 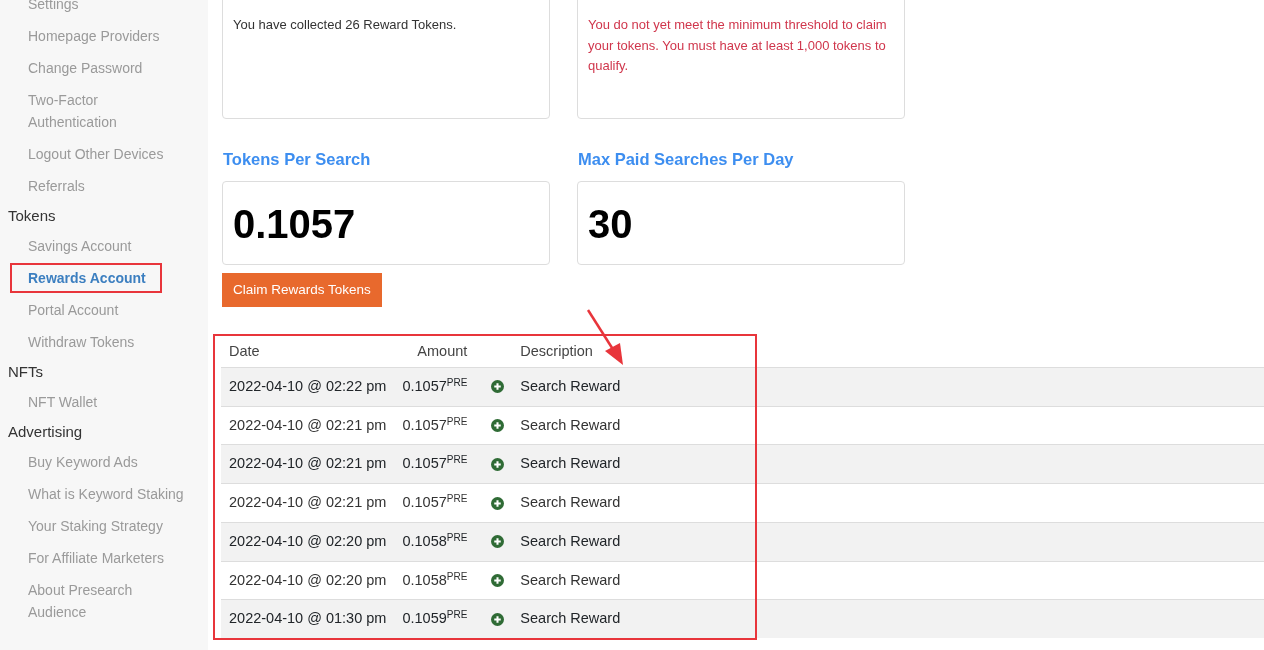 What do you see at coordinates (84, 68) in the screenshot?
I see `sidebar-link: Change Password` at bounding box center [84, 68].